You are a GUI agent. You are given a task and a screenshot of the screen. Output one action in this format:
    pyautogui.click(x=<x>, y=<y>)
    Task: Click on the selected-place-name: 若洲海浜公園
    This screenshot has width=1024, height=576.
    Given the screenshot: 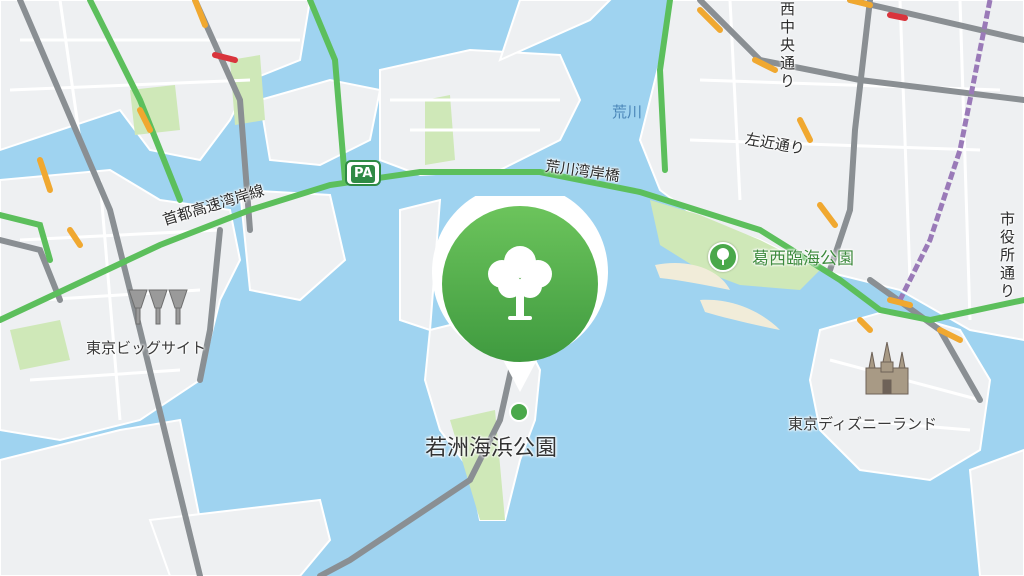 What is the action you would take?
    pyautogui.click(x=491, y=446)
    